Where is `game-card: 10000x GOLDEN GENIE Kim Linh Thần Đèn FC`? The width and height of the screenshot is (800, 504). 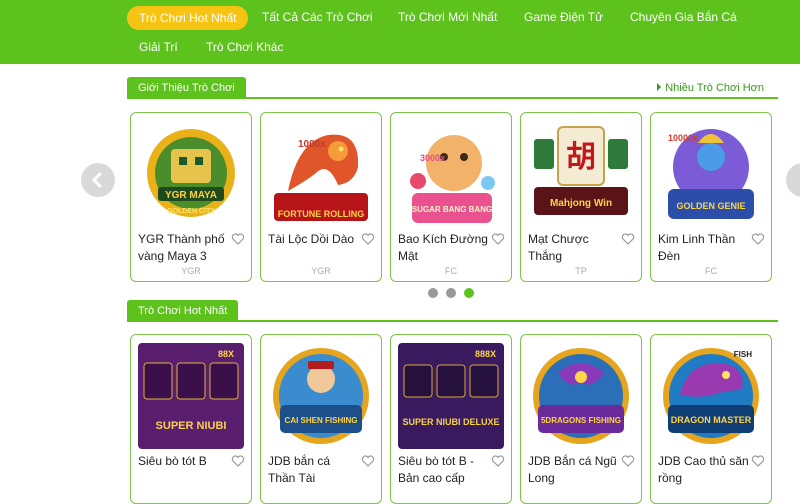
game-card: 10000x GOLDEN GENIE Kim Linh Thần Đèn FC is located at coordinates (711, 197).